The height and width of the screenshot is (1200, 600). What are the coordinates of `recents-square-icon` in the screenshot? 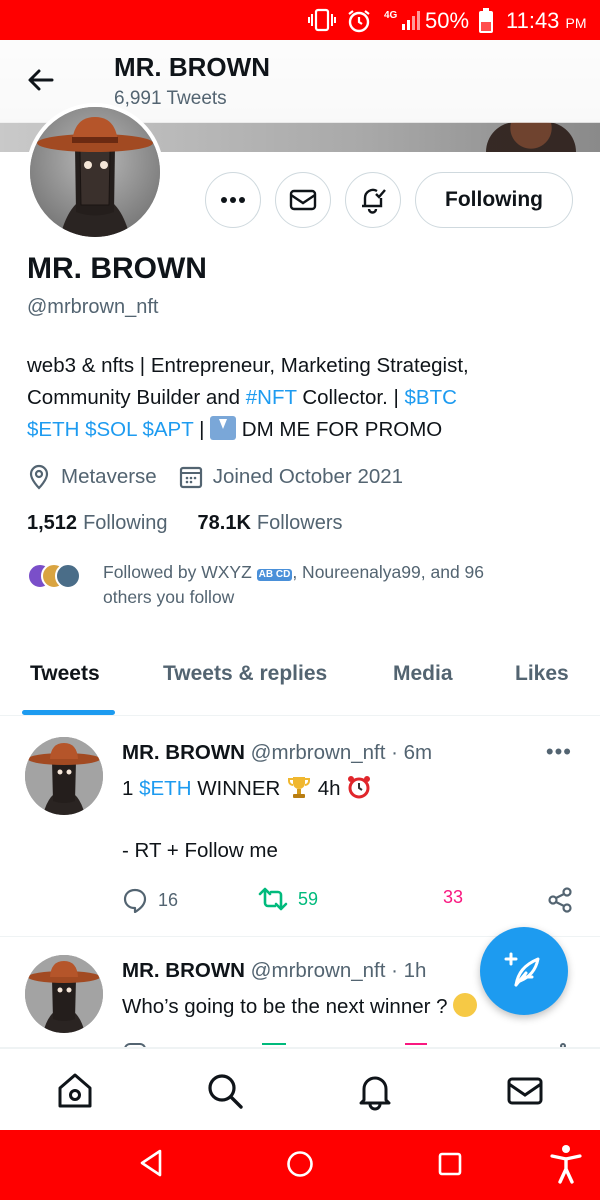 It's located at (450, 1166).